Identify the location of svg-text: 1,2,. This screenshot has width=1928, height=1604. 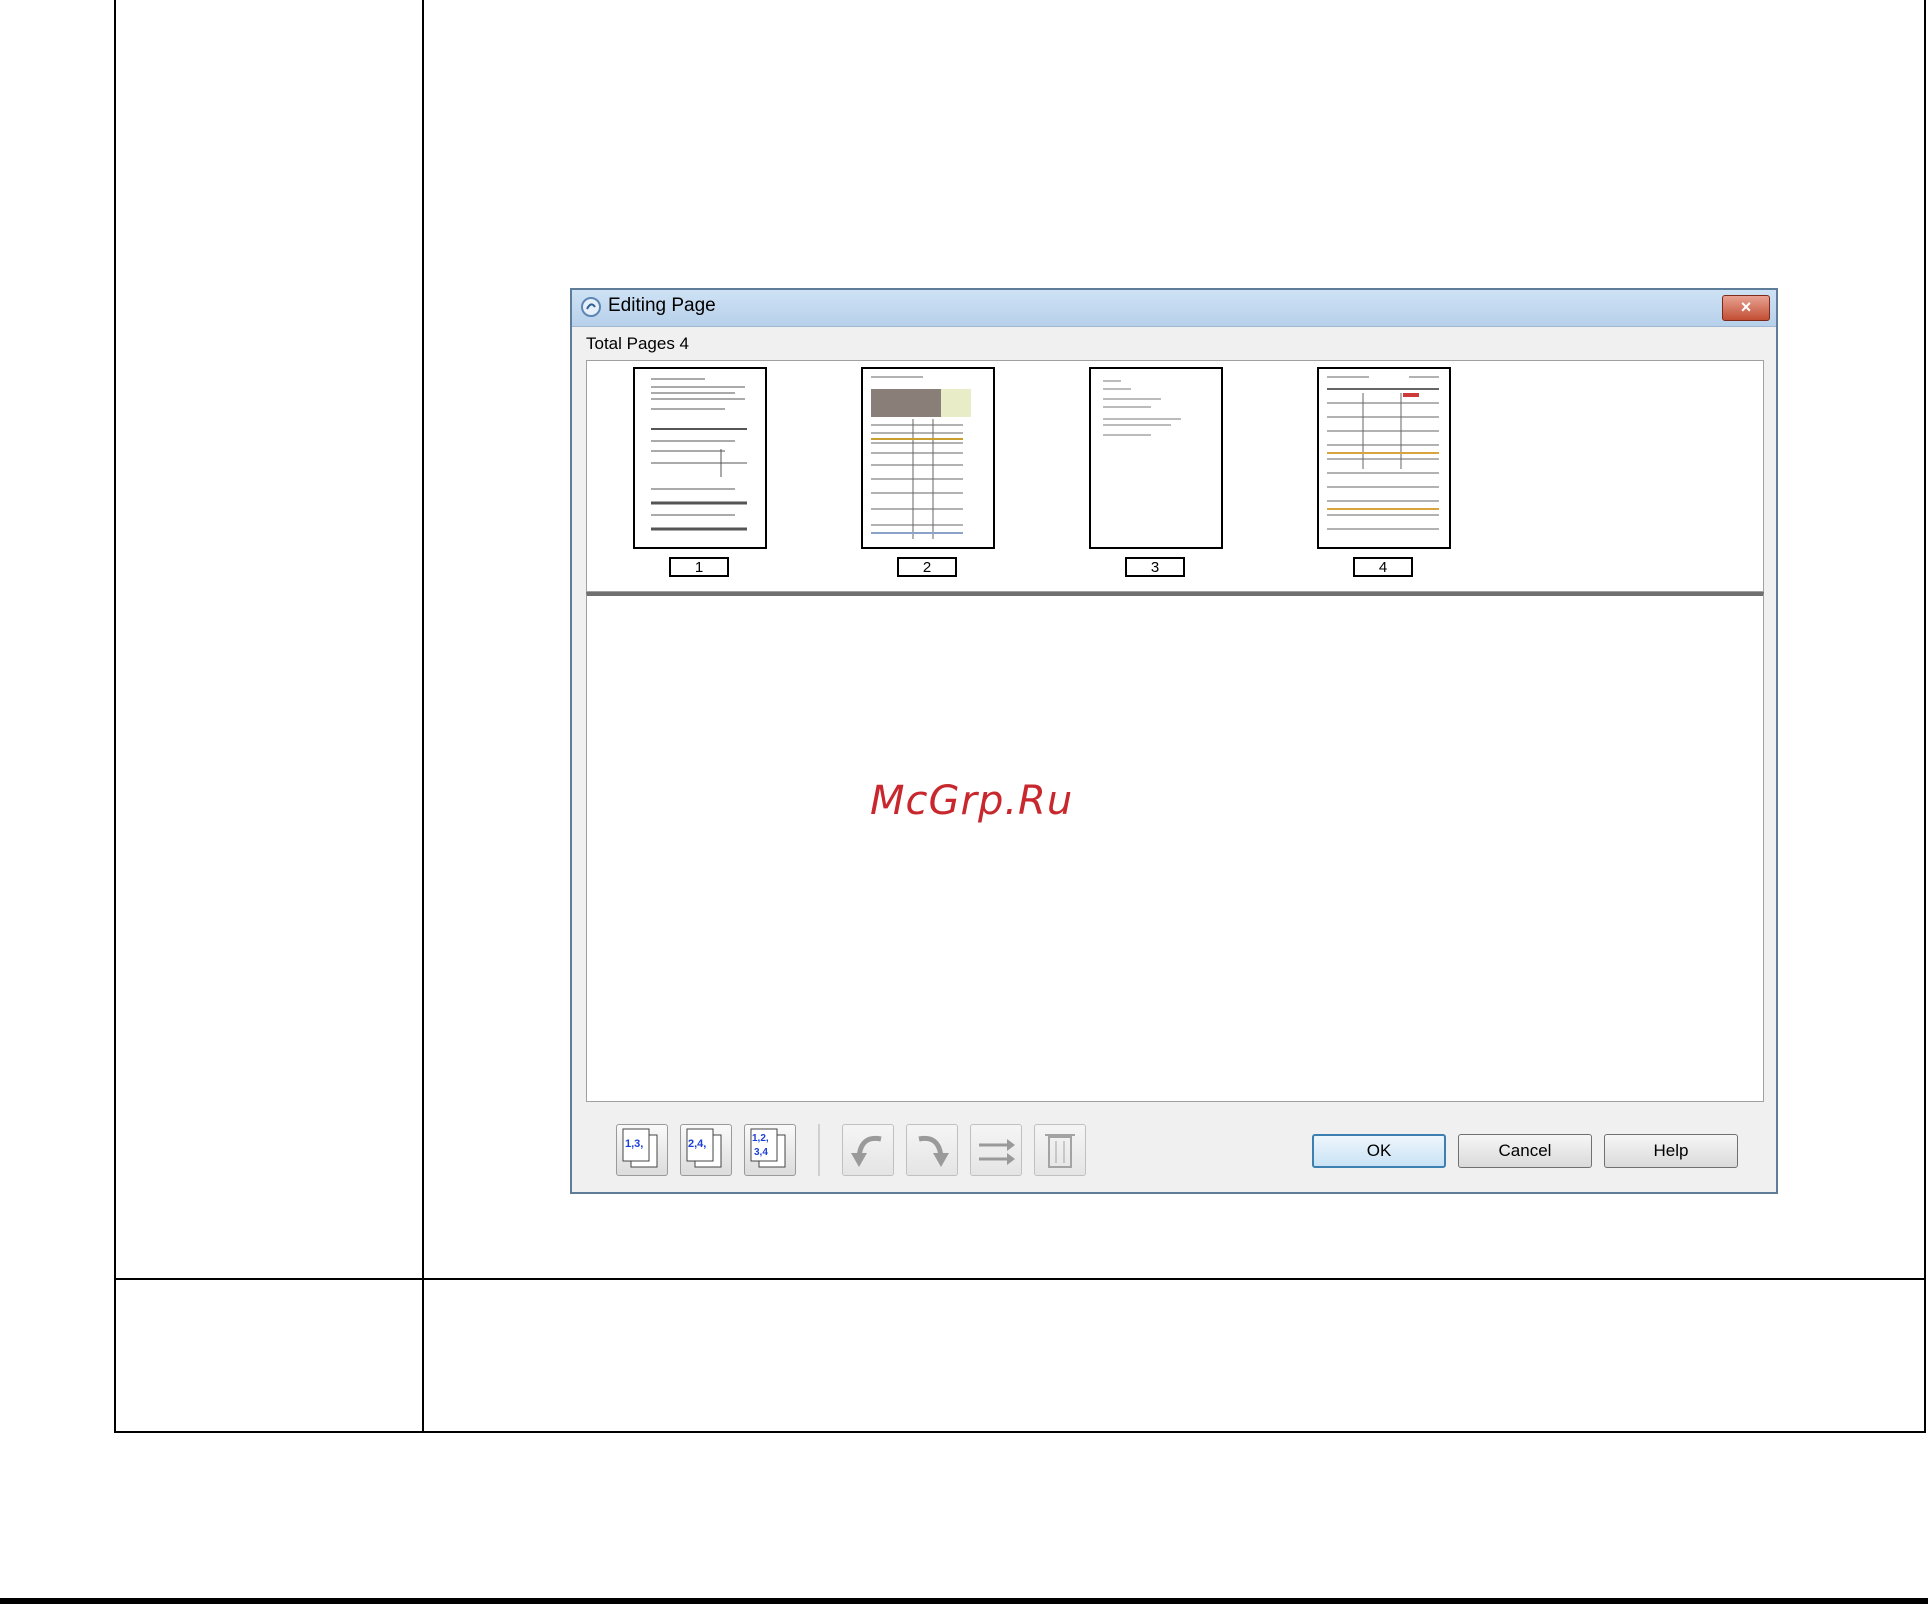
(760, 1138).